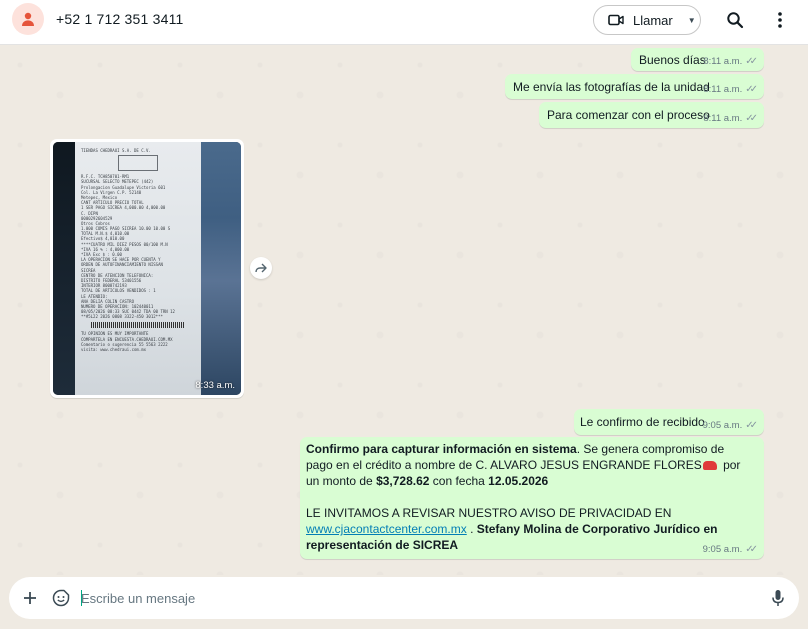  Describe the element at coordinates (672, 60) in the screenshot. I see `message-text: Buenos días` at that location.